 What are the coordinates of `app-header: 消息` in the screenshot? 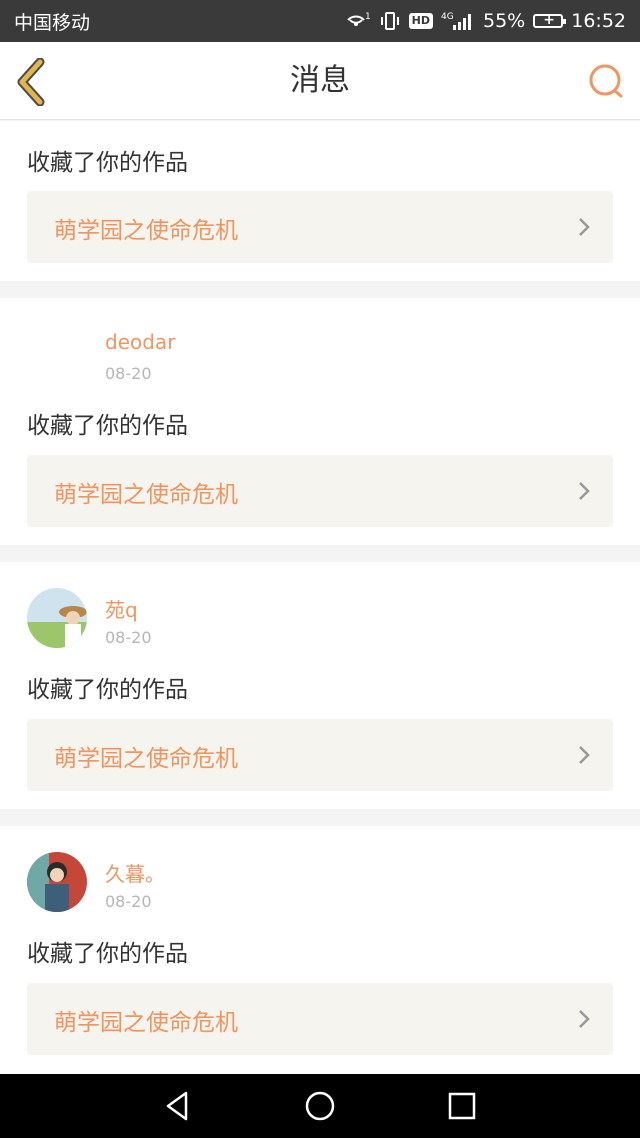 It's located at (320, 81).